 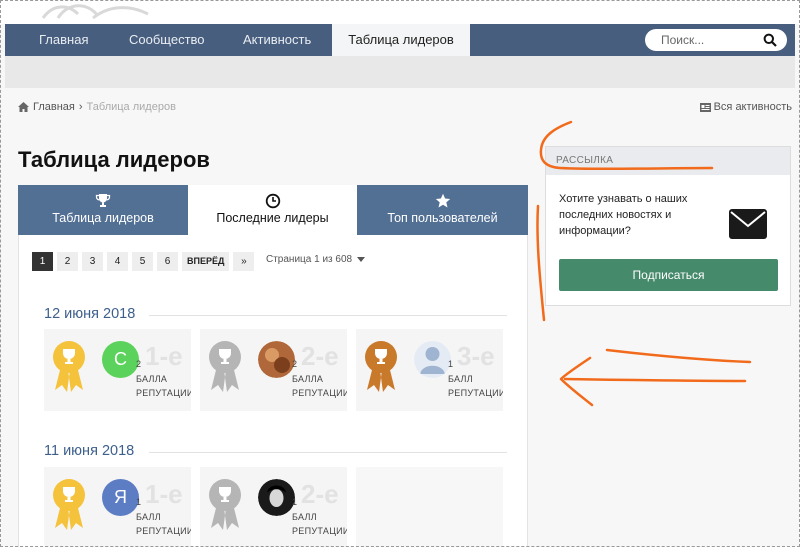 I want to click on nav-activity: Активность, so click(x=277, y=40).